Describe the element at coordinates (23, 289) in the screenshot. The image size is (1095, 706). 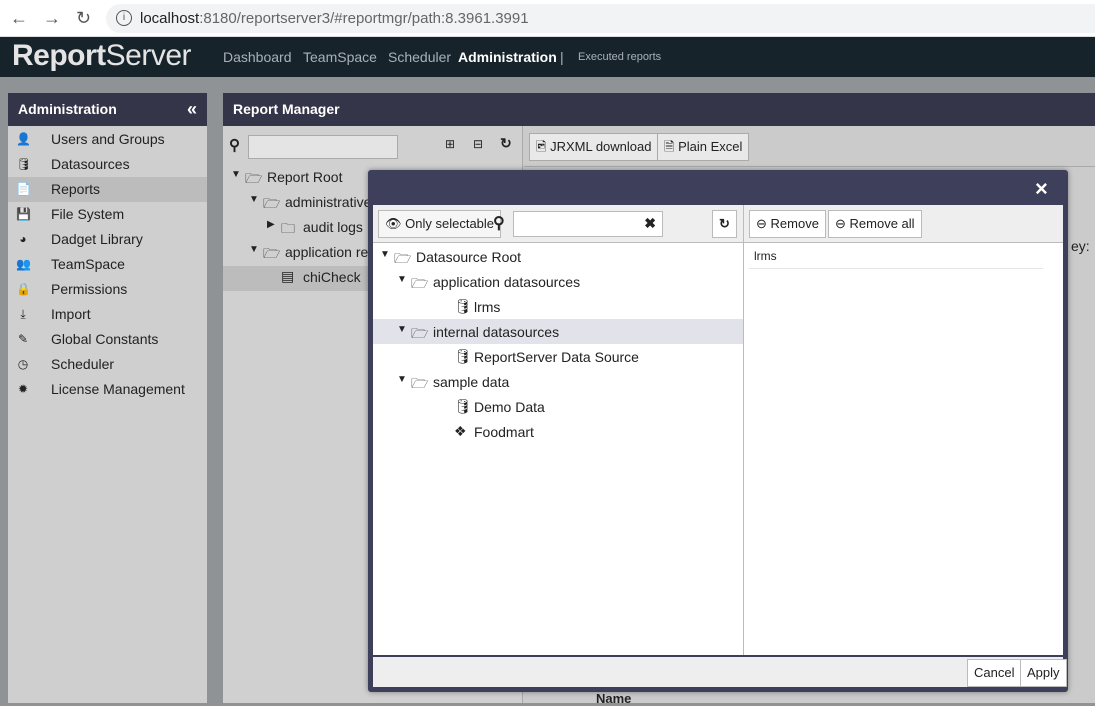
I see `lock-icon: 🔒` at that location.